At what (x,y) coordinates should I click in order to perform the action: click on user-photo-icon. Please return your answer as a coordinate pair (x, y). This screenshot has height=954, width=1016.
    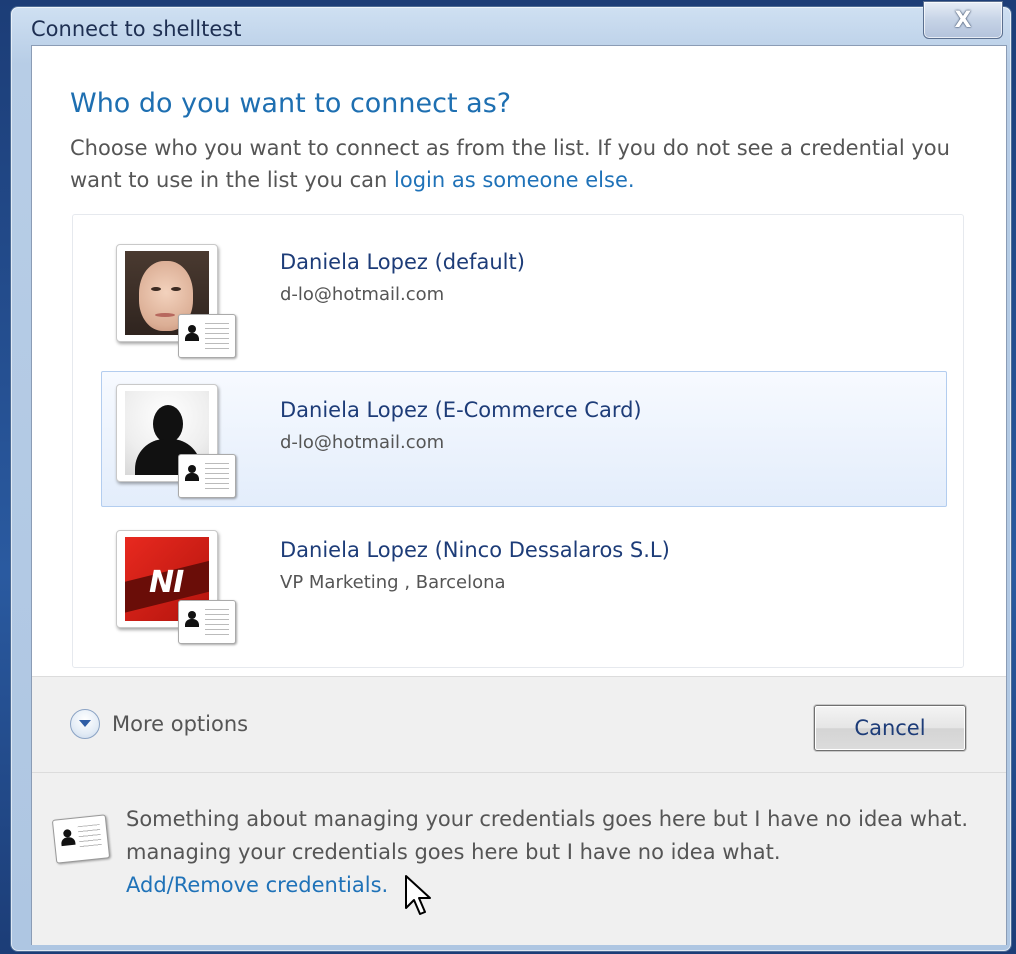
    Looking at the image, I should click on (176, 301).